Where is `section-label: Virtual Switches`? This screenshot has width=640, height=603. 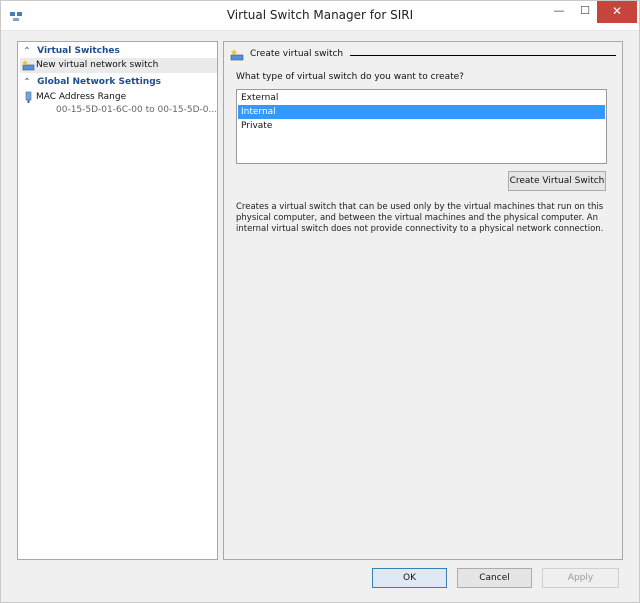 section-label: Virtual Switches is located at coordinates (78, 51).